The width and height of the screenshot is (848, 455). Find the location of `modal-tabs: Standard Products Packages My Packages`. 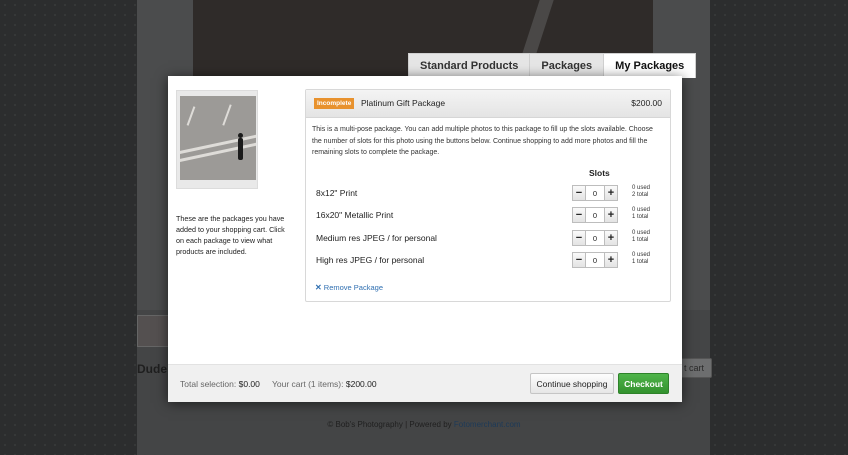

modal-tabs: Standard Products Packages My Packages is located at coordinates (552, 65).